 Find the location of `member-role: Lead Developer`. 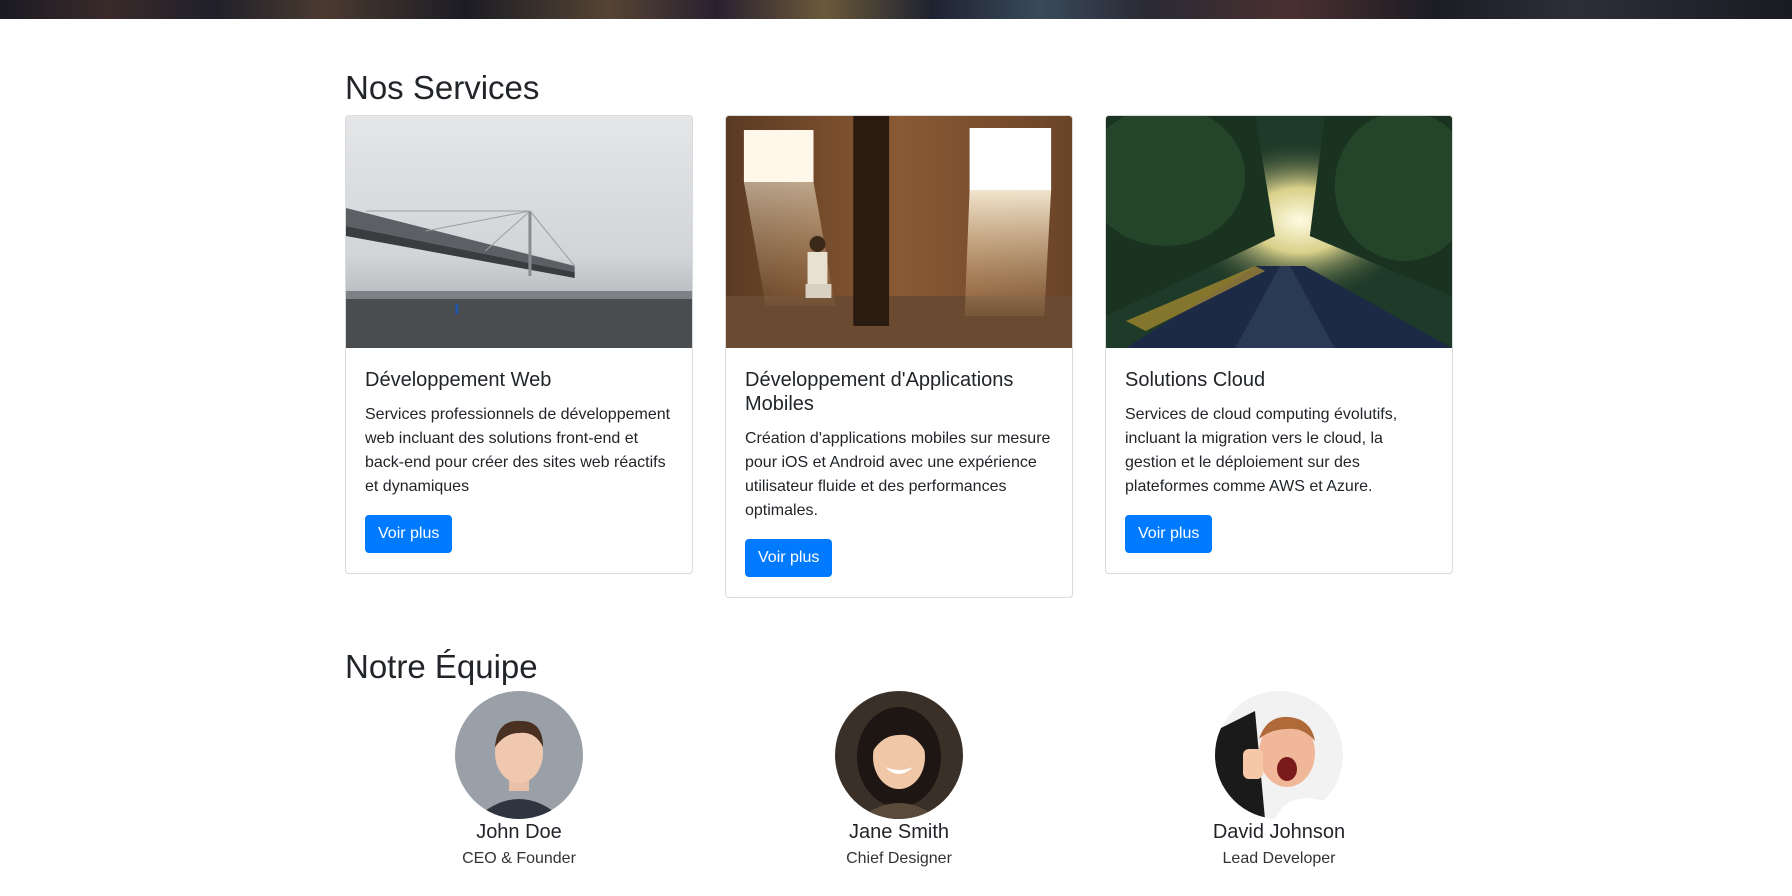

member-role: Lead Developer is located at coordinates (1279, 858).